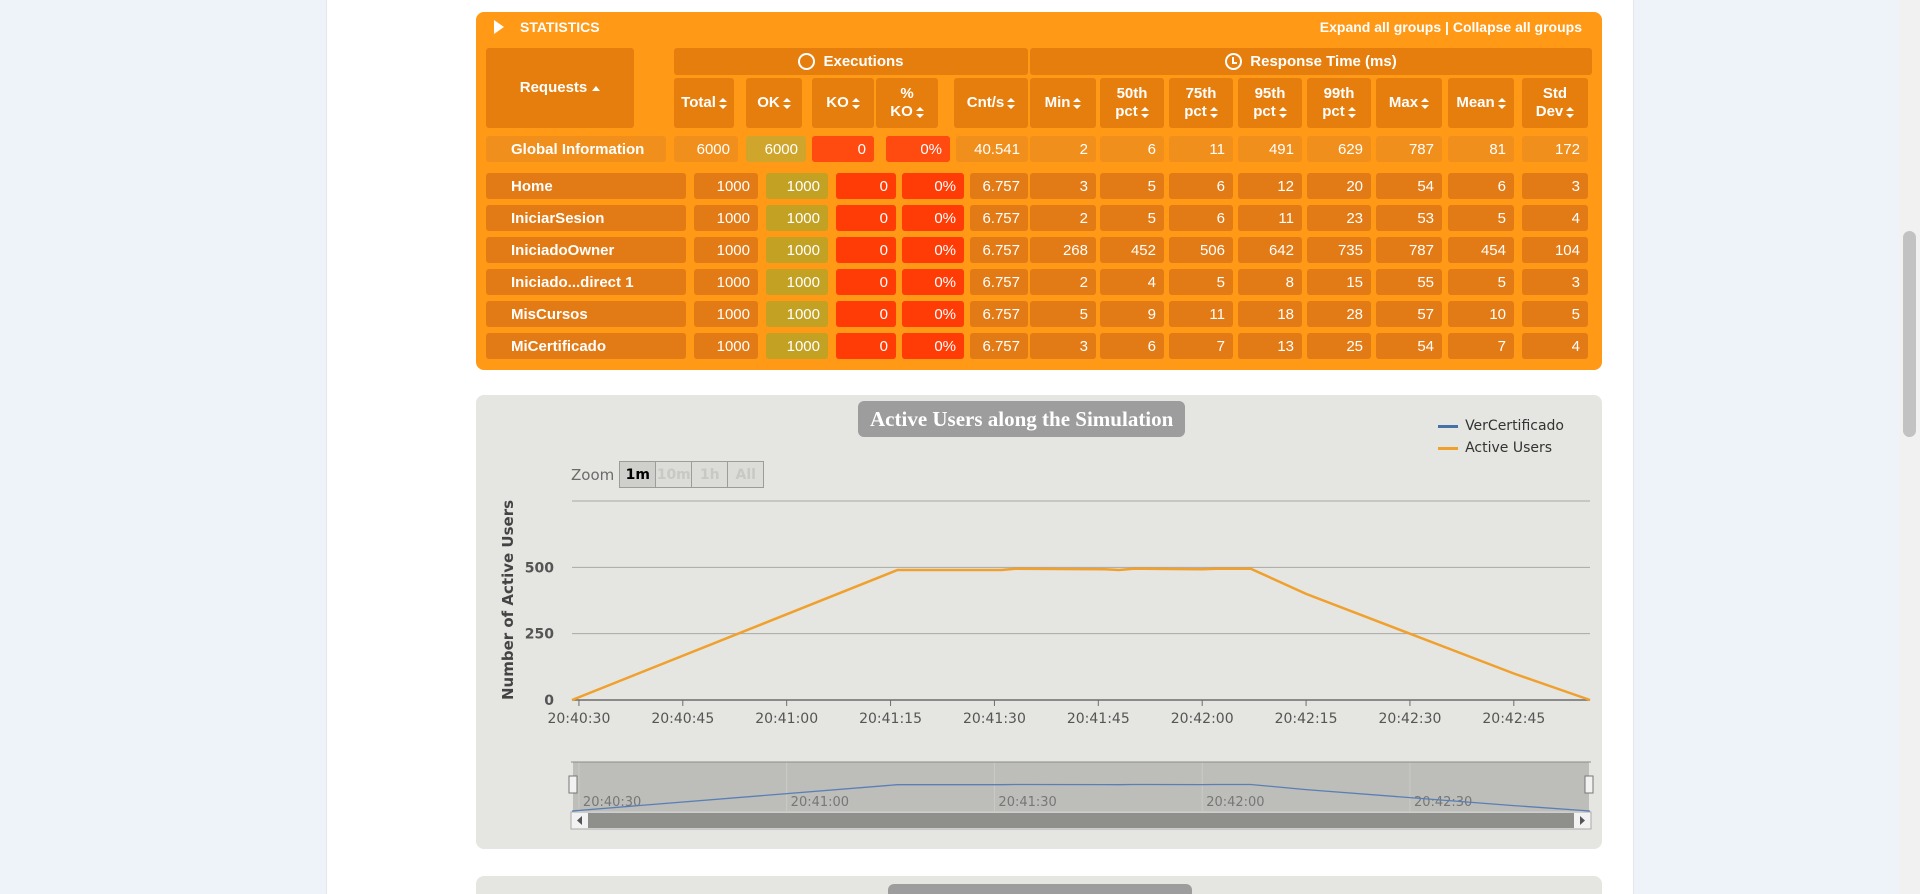 This screenshot has height=894, width=1920. I want to click on header-total-label: Total, so click(698, 102).